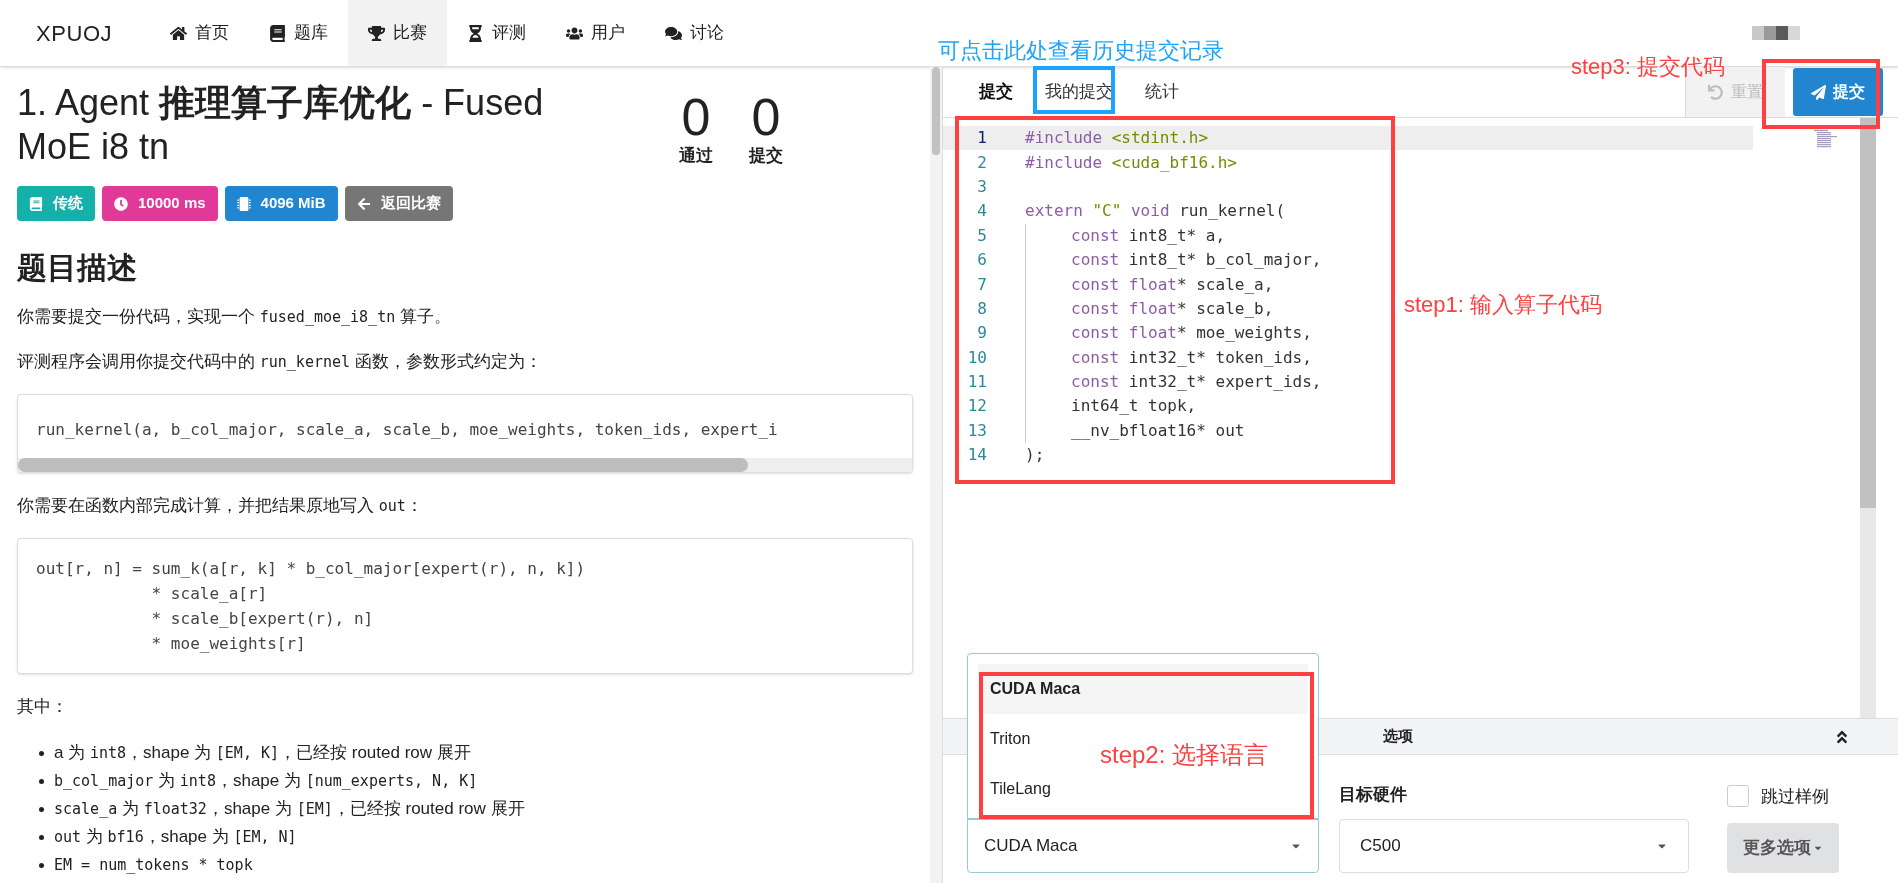 This screenshot has width=1898, height=883. I want to click on description-text: 你需要提交一份代码，实现一个 fused_moe_i8_tn 算子。, so click(234, 317).